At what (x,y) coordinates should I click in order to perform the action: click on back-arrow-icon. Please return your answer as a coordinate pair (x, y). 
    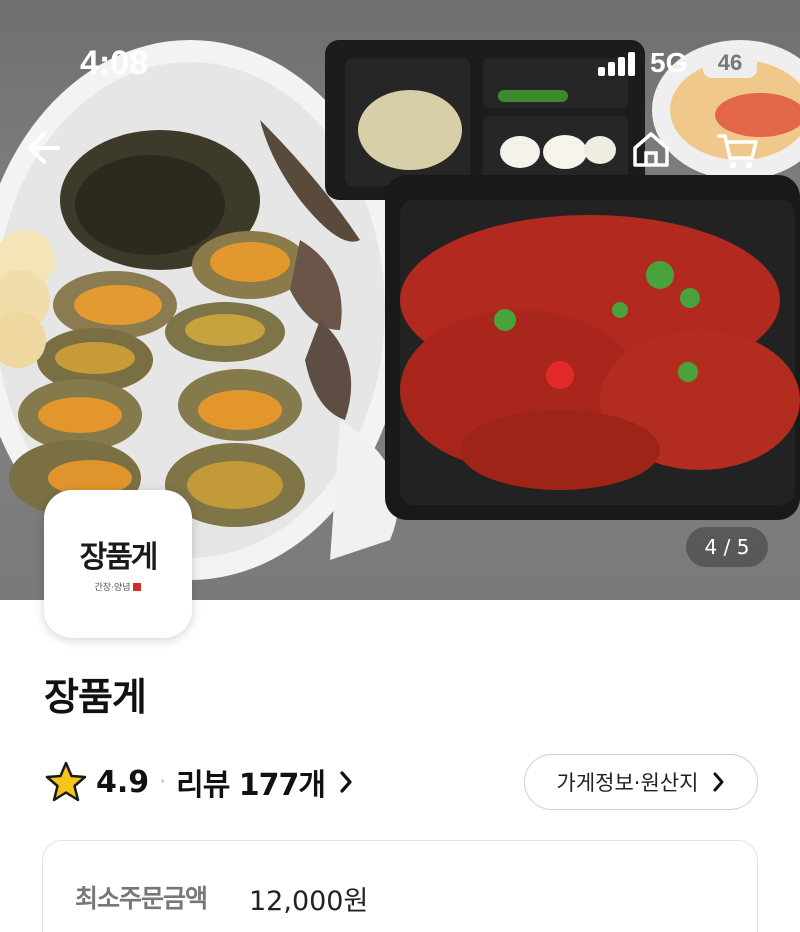
    Looking at the image, I should click on (44, 148).